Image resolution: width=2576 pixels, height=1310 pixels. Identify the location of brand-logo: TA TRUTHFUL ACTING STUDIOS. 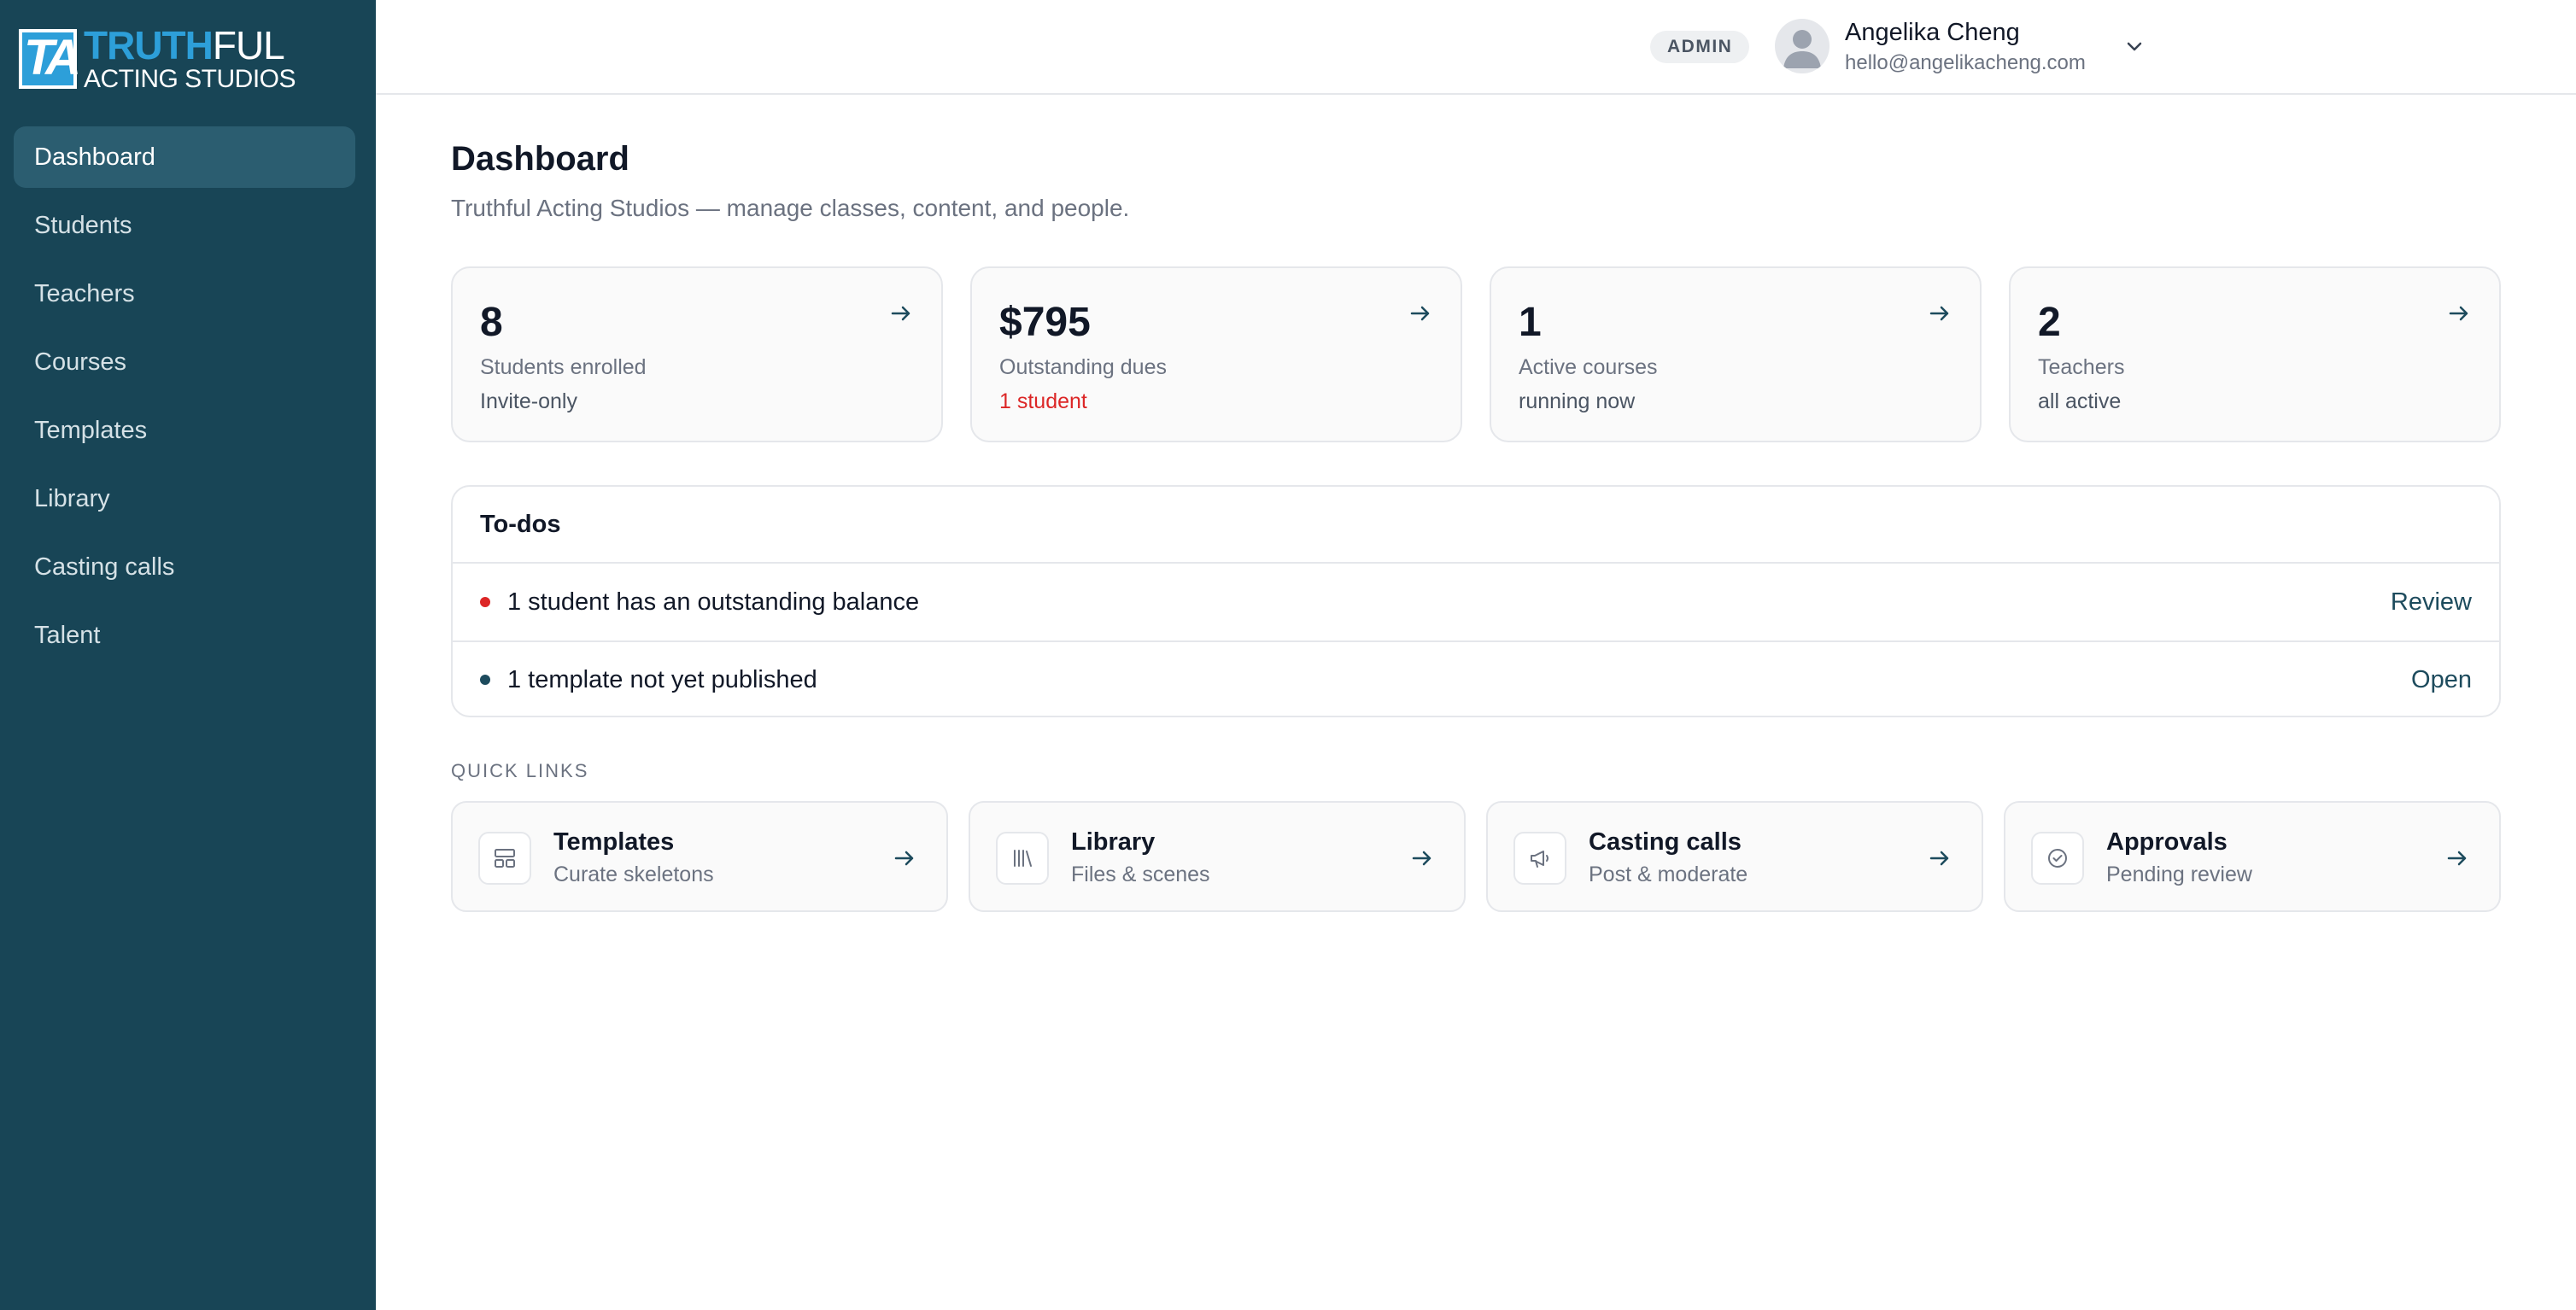
(157, 59).